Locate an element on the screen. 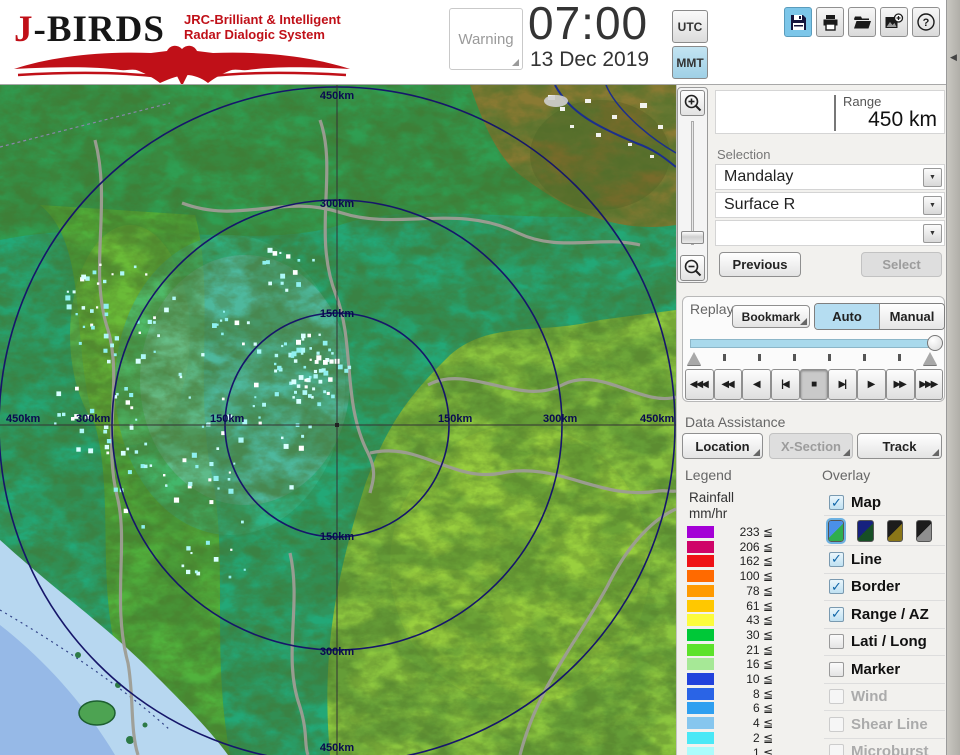  mmt-button: MMT is located at coordinates (690, 62).